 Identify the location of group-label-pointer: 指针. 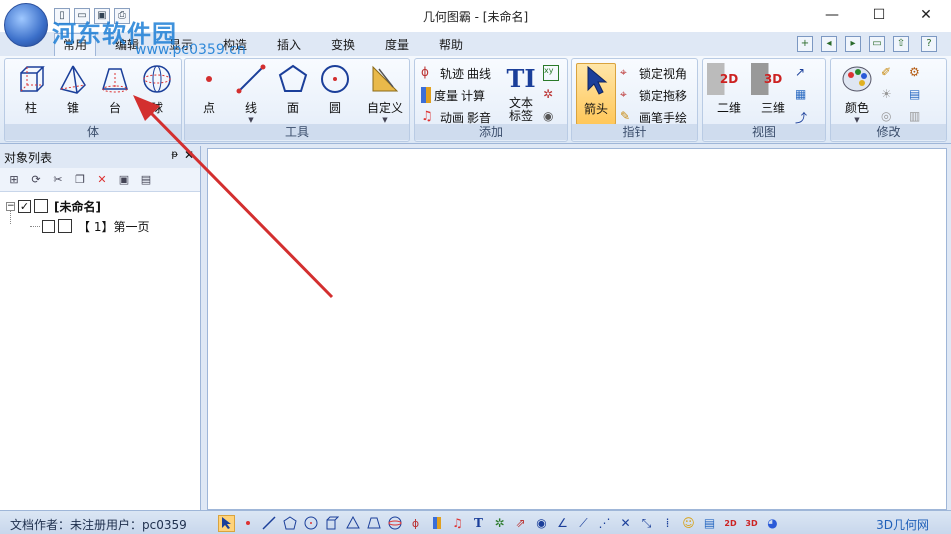
(634, 132).